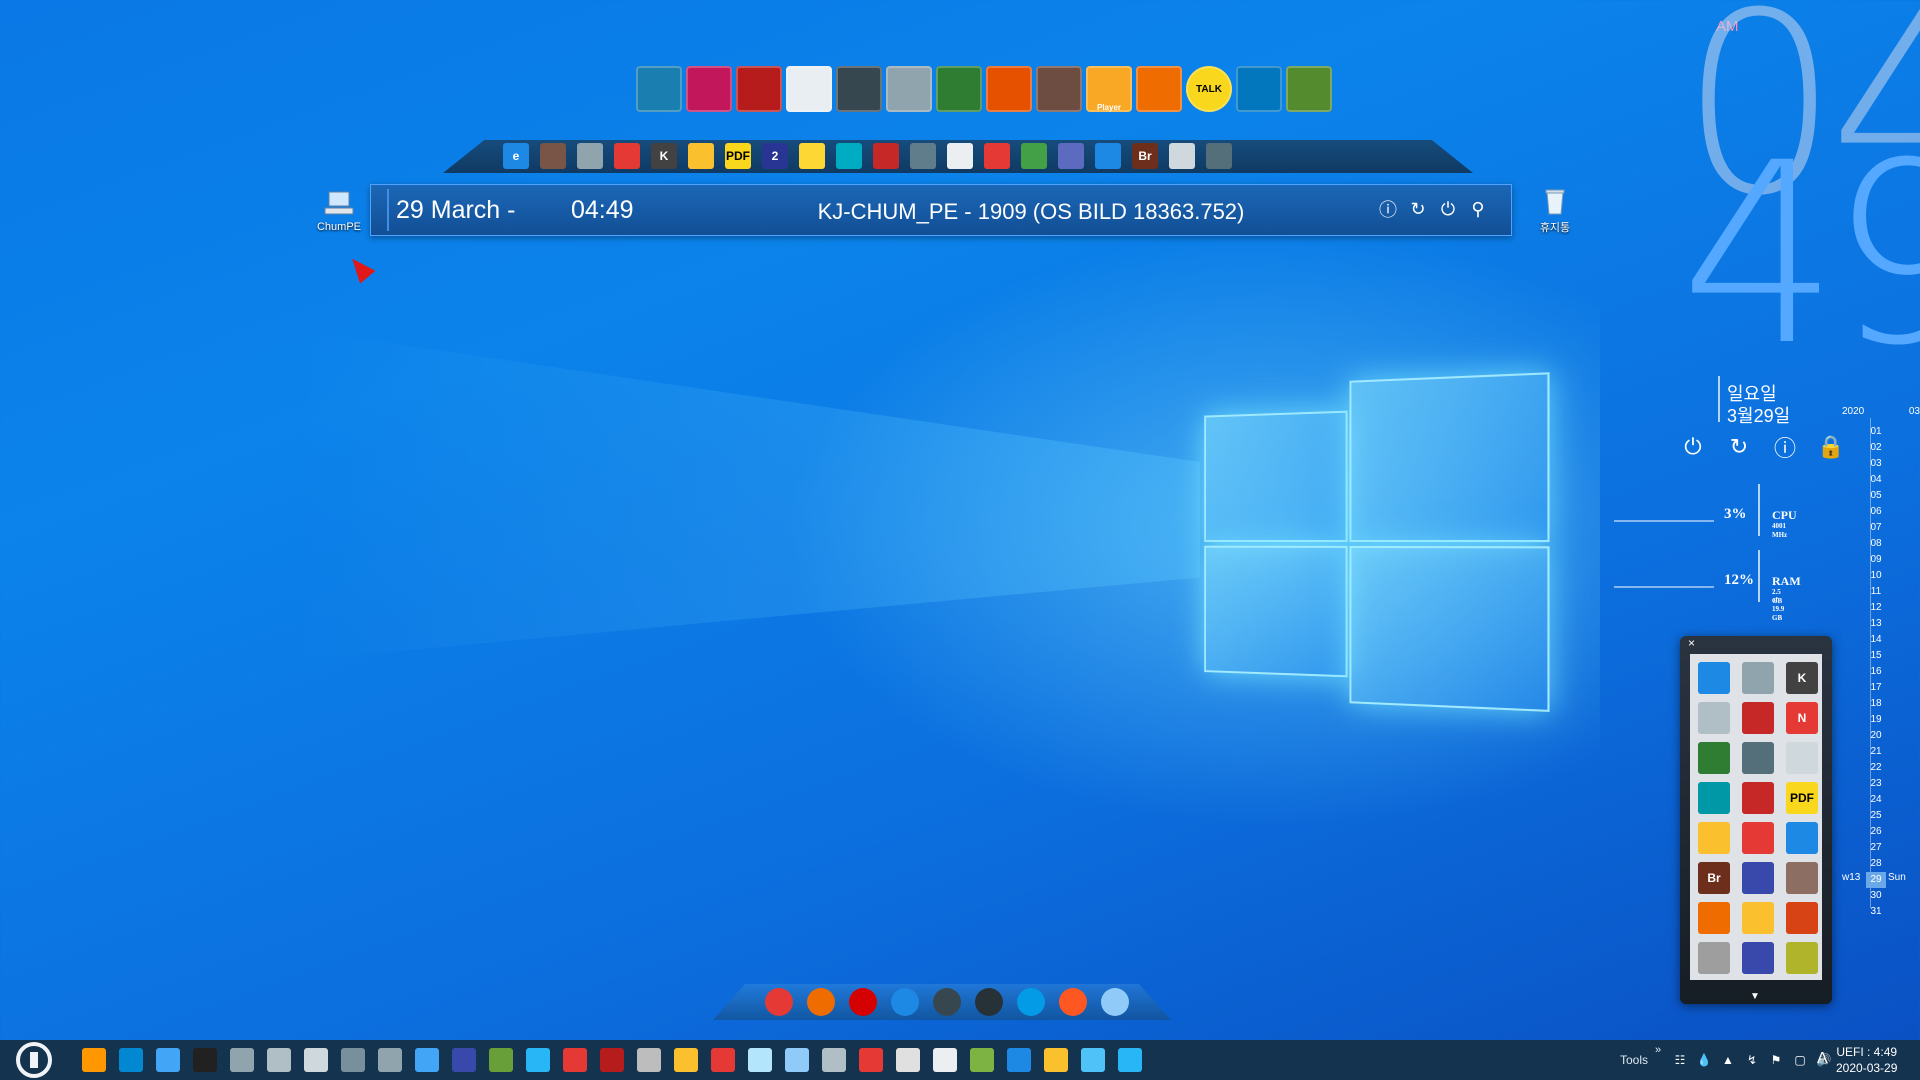  Describe the element at coordinates (1876, 432) in the screenshot. I see `calendar-day: 01` at that location.